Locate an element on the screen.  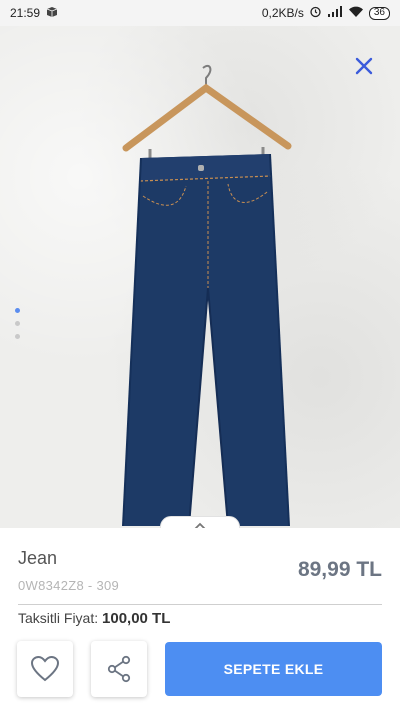
divider is located at coordinates (200, 604).